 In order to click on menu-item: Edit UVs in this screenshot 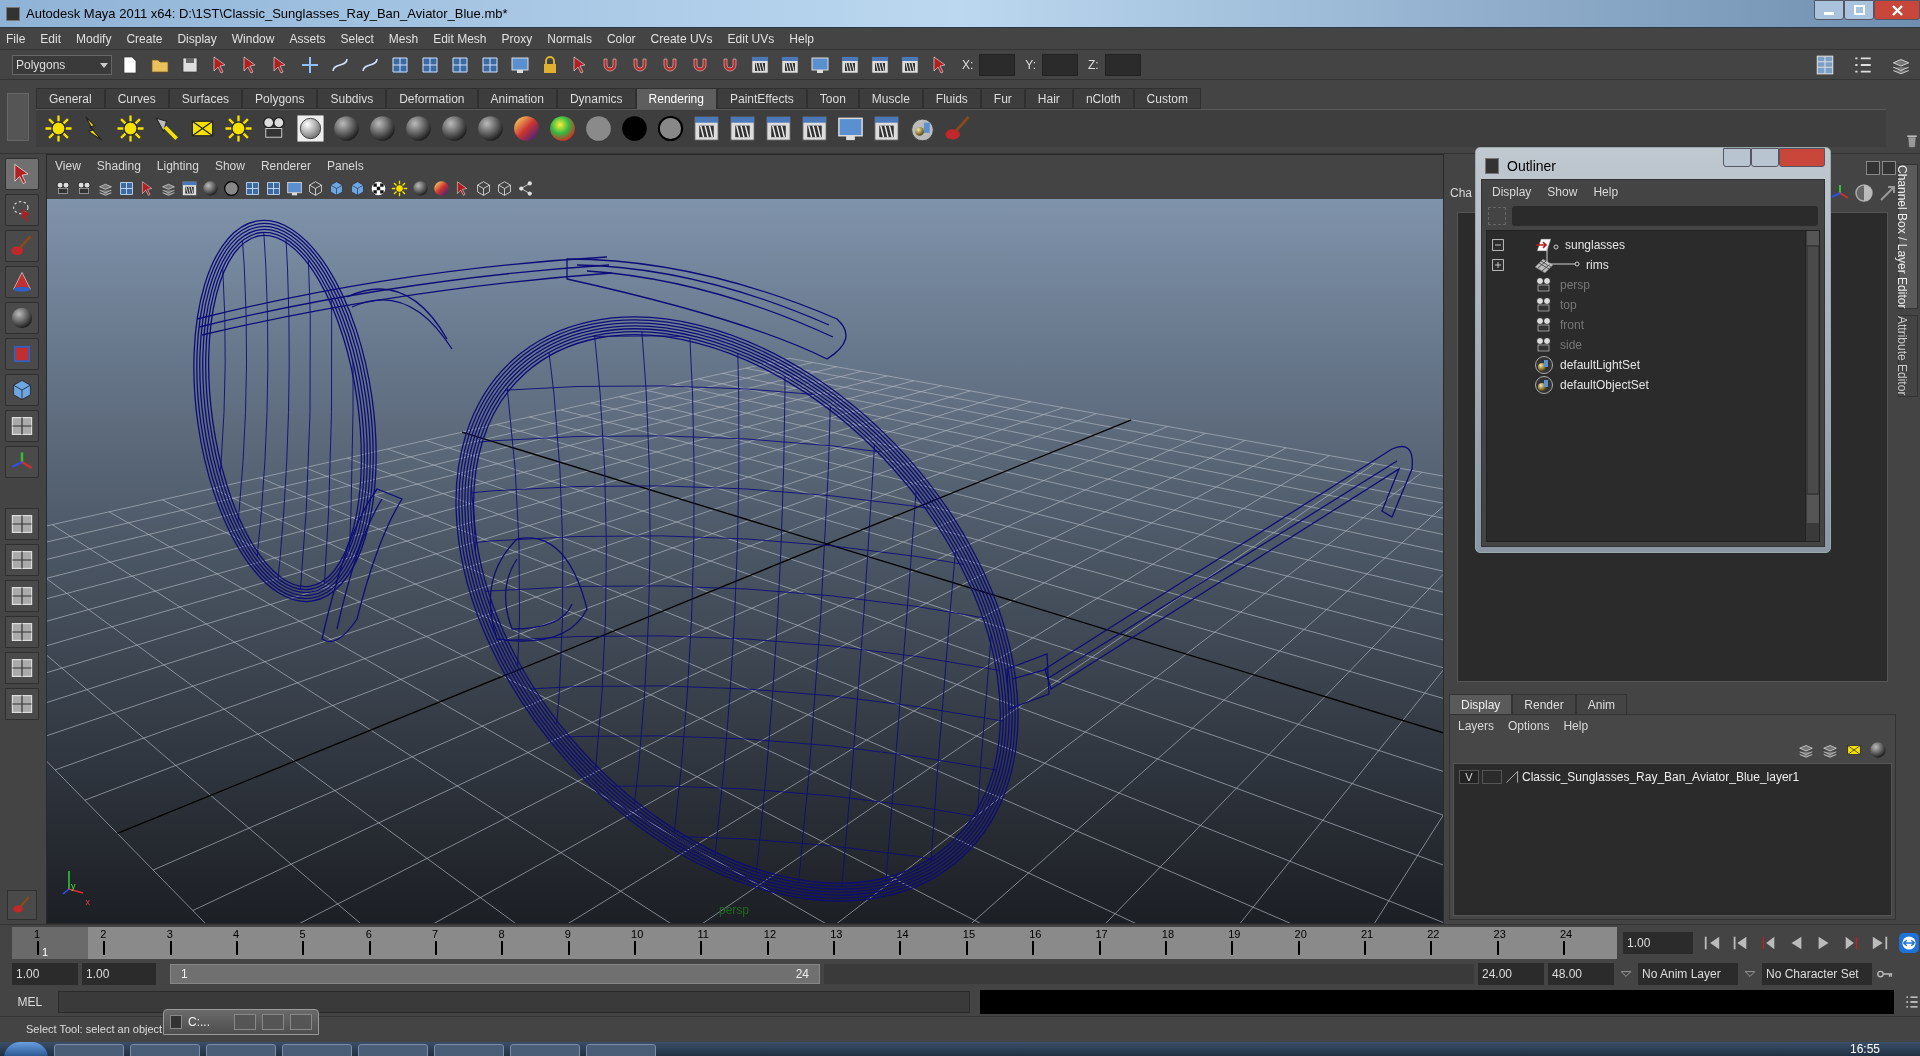, I will do `click(751, 38)`.